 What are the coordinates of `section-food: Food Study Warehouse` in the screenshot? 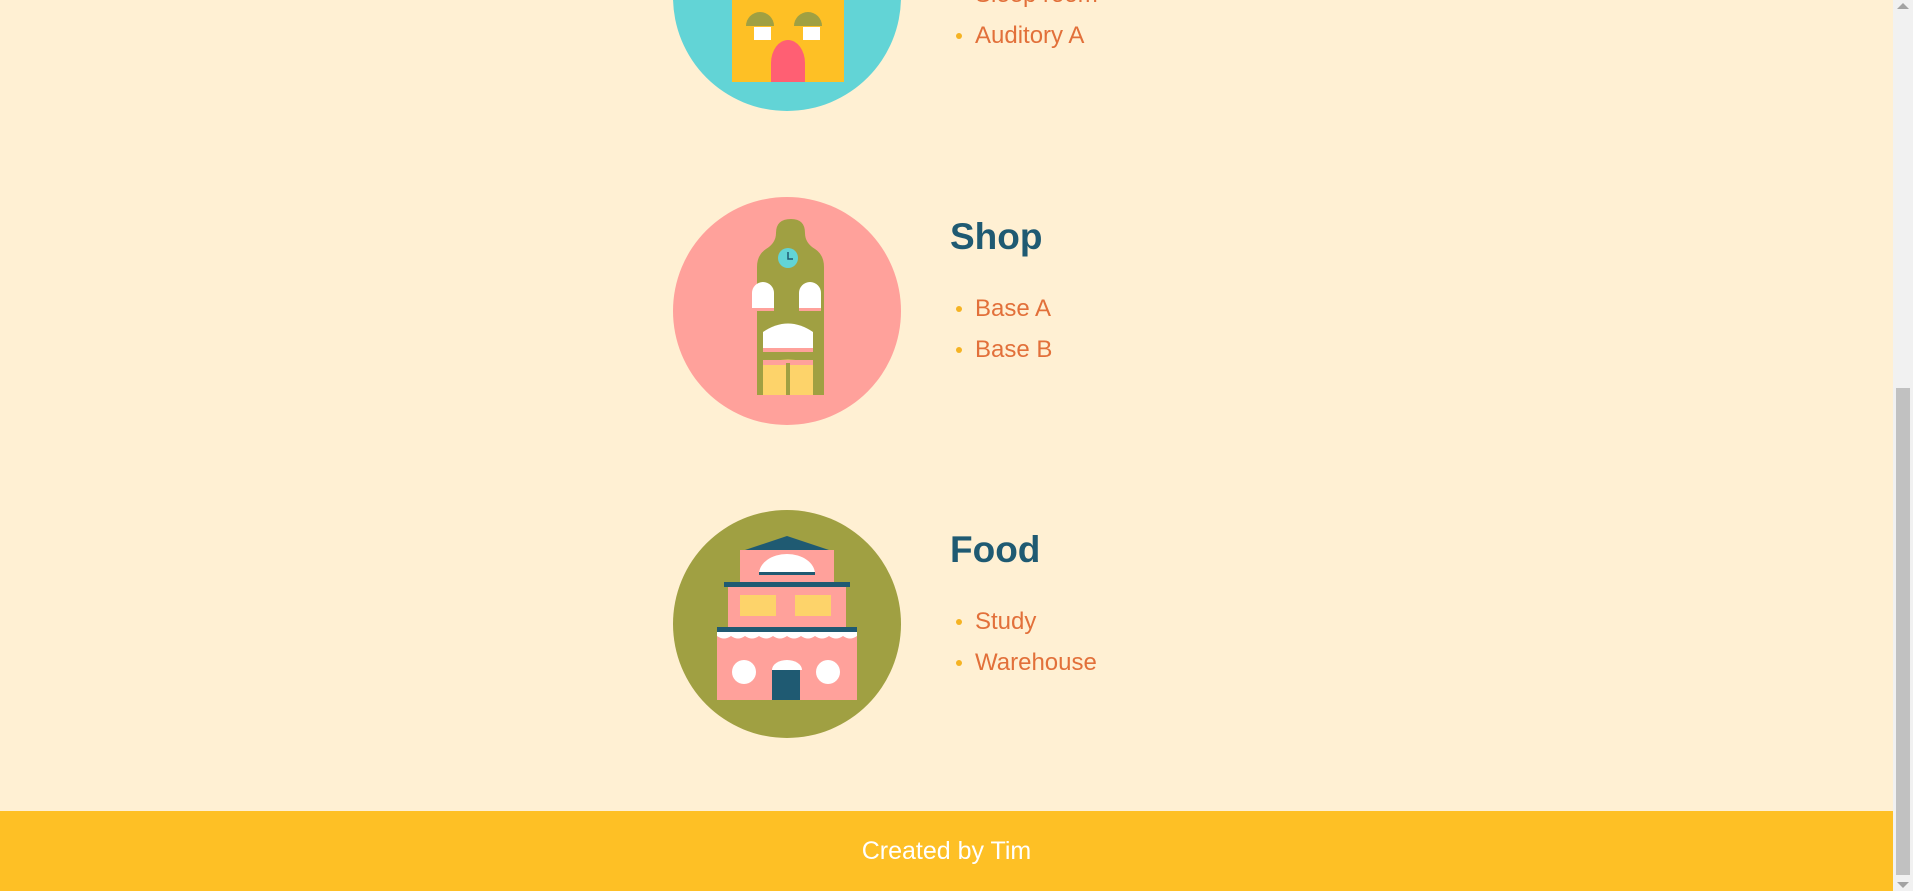 It's located at (1023, 624).